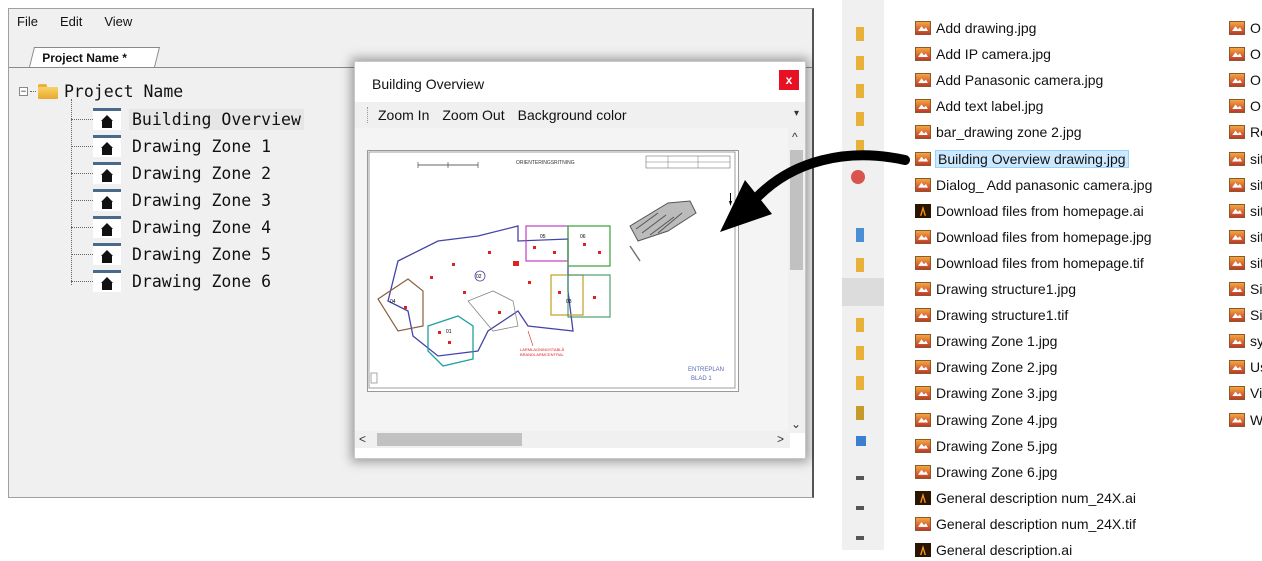 This screenshot has width=1262, height=561. What do you see at coordinates (1029, 211) in the screenshot?
I see `file-item: Download files from homepage.ai` at bounding box center [1029, 211].